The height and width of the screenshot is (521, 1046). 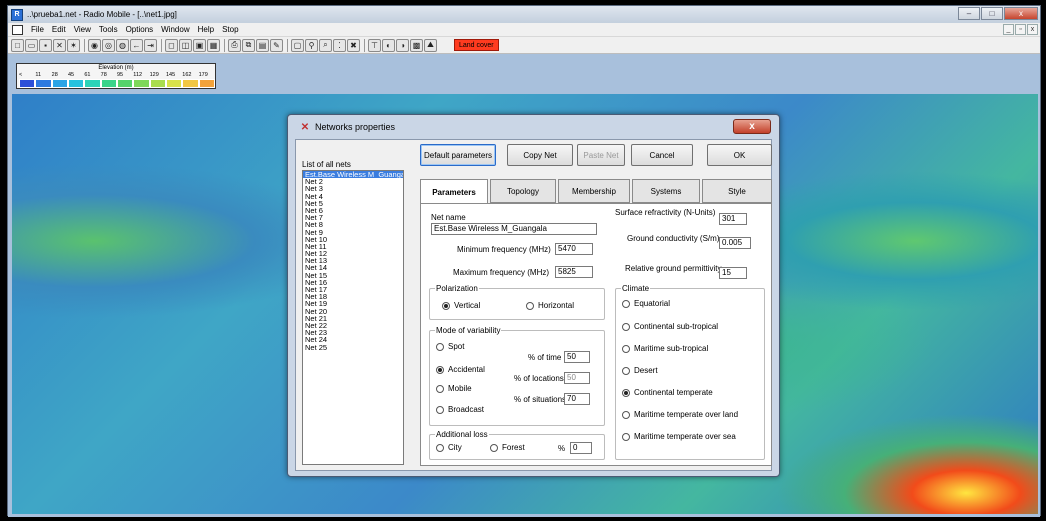 I want to click on mdi-close-button: x, so click(x=1032, y=29).